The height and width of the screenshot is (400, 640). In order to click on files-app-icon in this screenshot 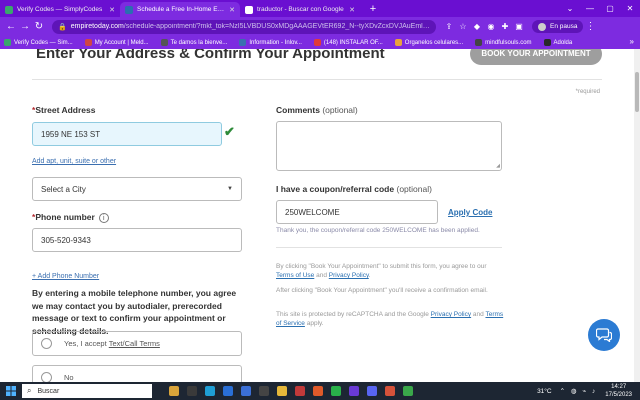, I will do `click(174, 391)`.